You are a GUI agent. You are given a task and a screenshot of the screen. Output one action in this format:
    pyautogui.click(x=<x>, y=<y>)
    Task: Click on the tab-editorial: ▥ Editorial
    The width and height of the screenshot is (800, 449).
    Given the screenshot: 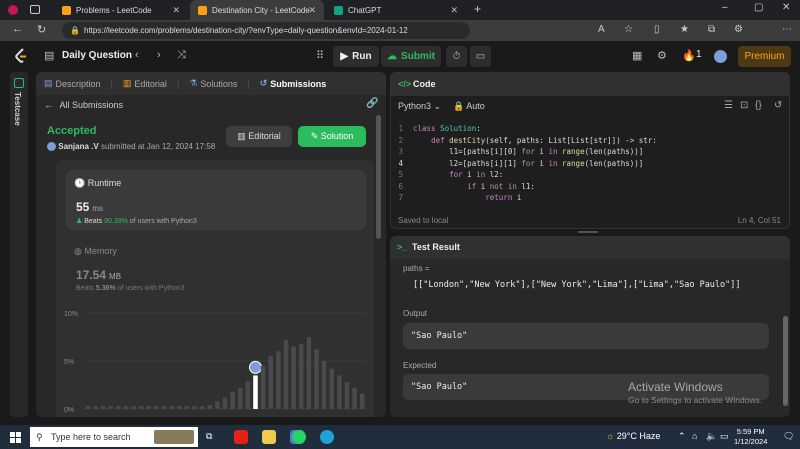 What is the action you would take?
    pyautogui.click(x=145, y=83)
    